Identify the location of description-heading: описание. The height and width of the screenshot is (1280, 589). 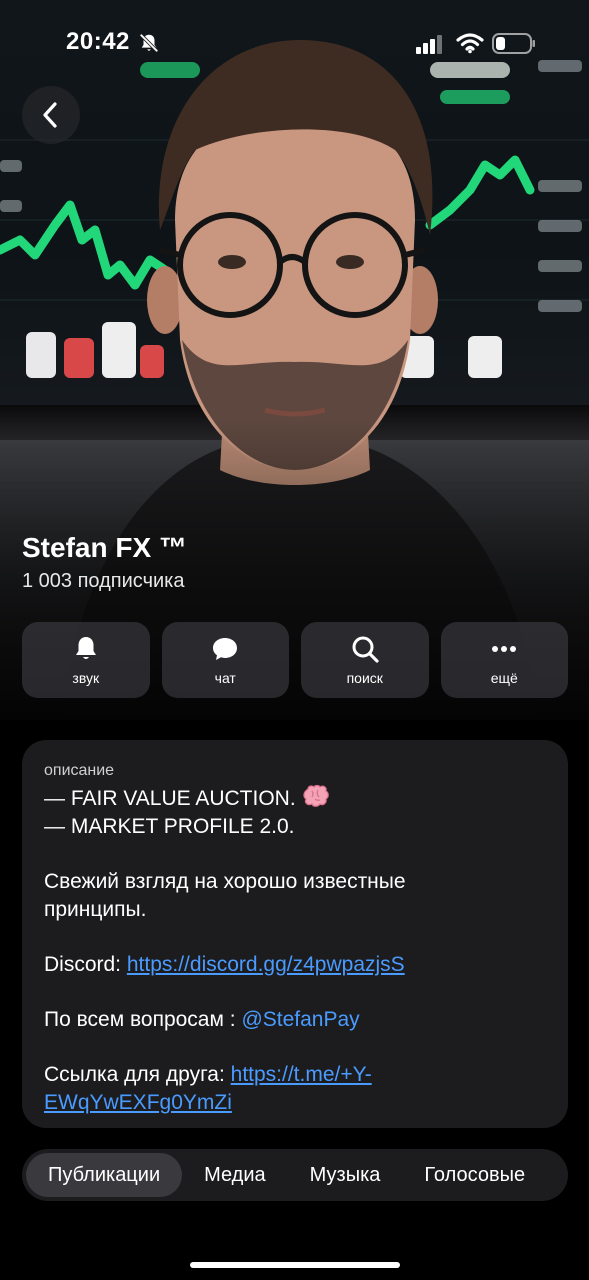
(79, 770).